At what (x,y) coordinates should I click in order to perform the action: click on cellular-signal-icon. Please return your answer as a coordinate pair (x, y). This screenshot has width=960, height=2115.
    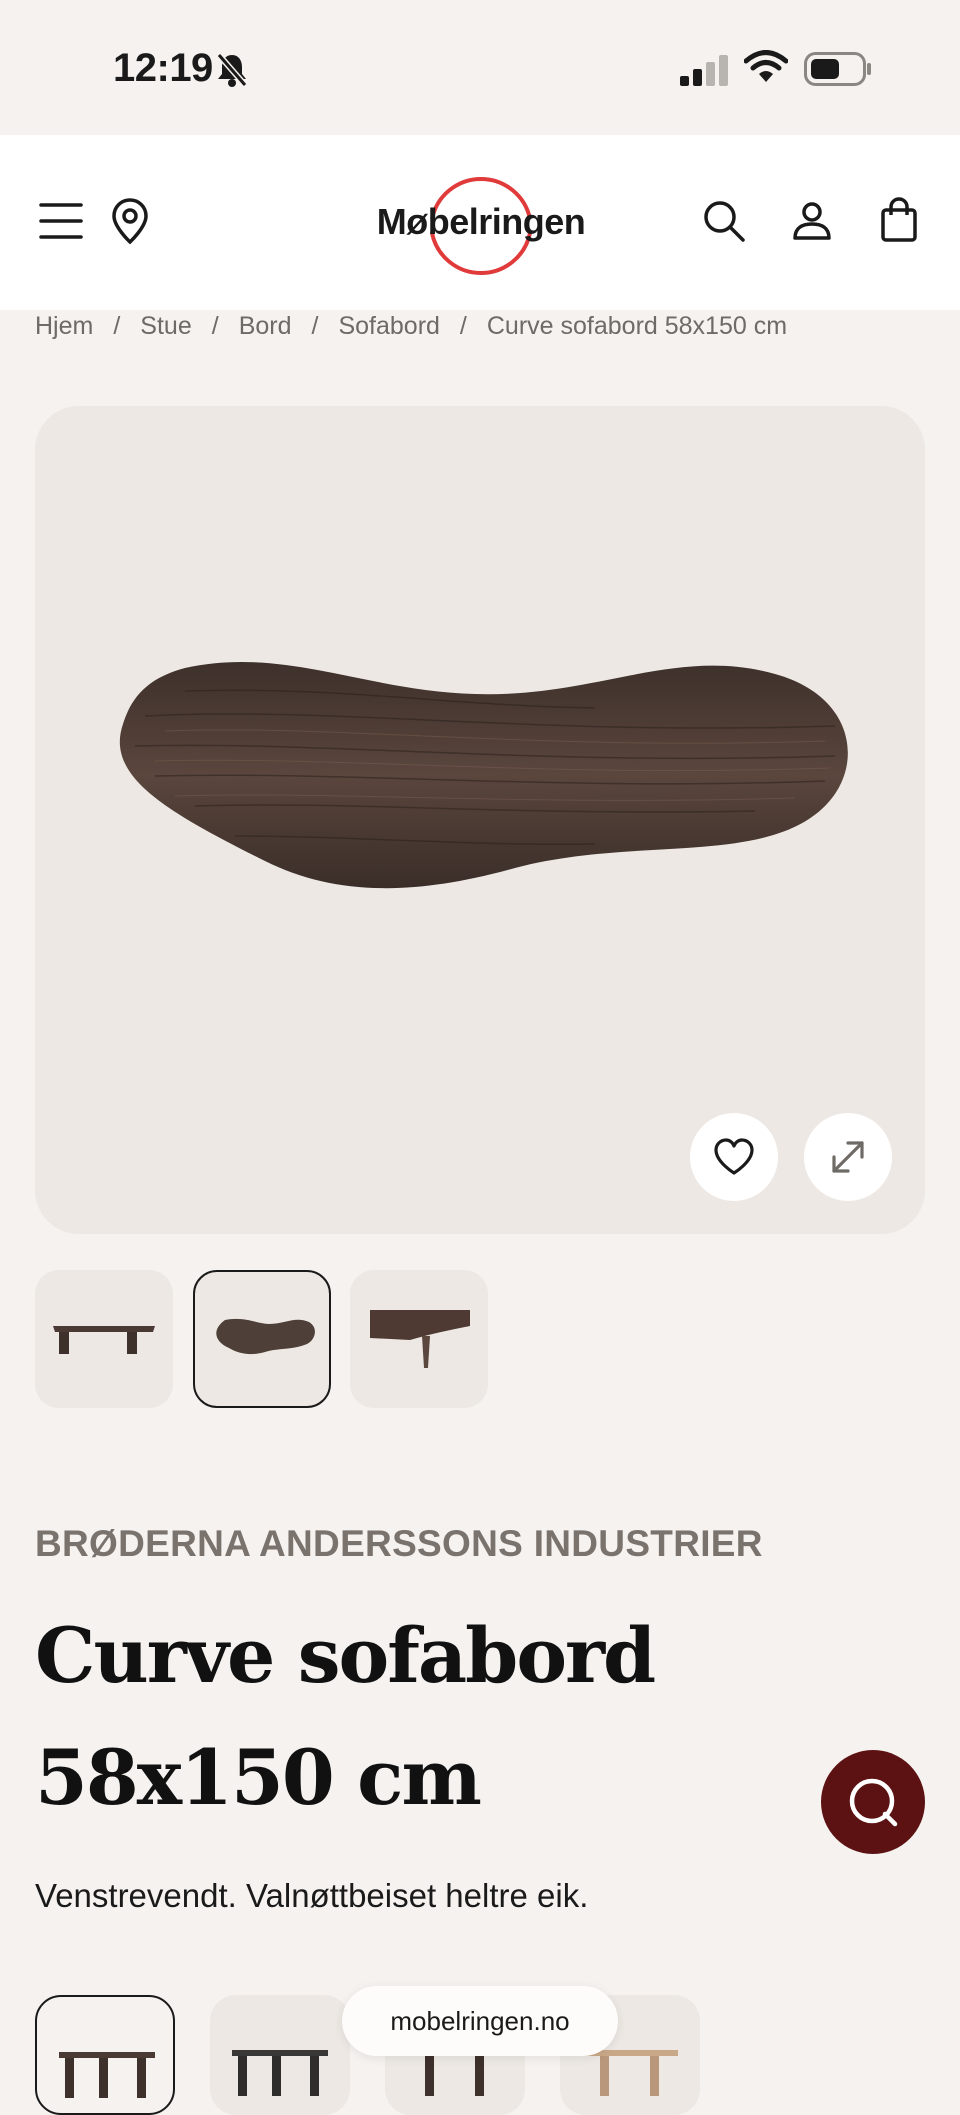
    Looking at the image, I should click on (704, 70).